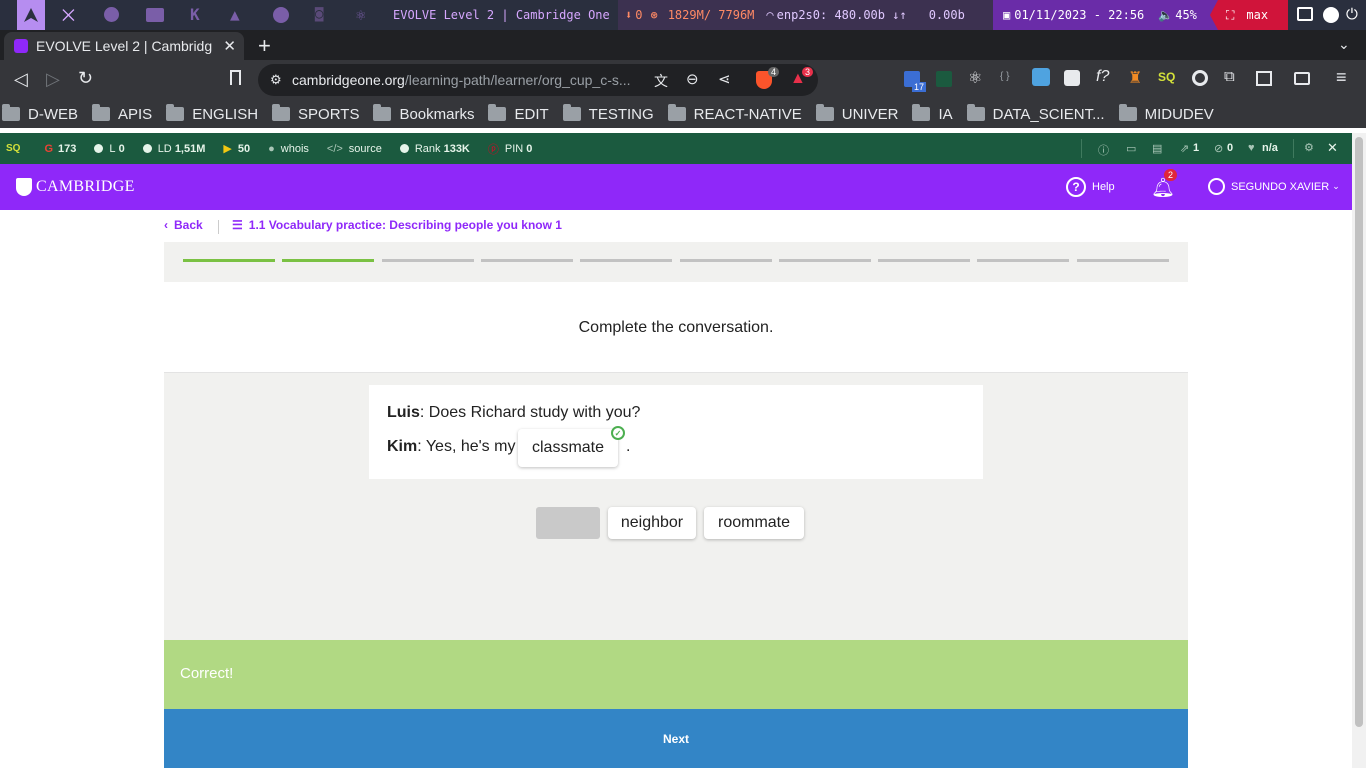 This screenshot has height=768, width=1366. I want to click on color-picker-icon, so click(1041, 77).